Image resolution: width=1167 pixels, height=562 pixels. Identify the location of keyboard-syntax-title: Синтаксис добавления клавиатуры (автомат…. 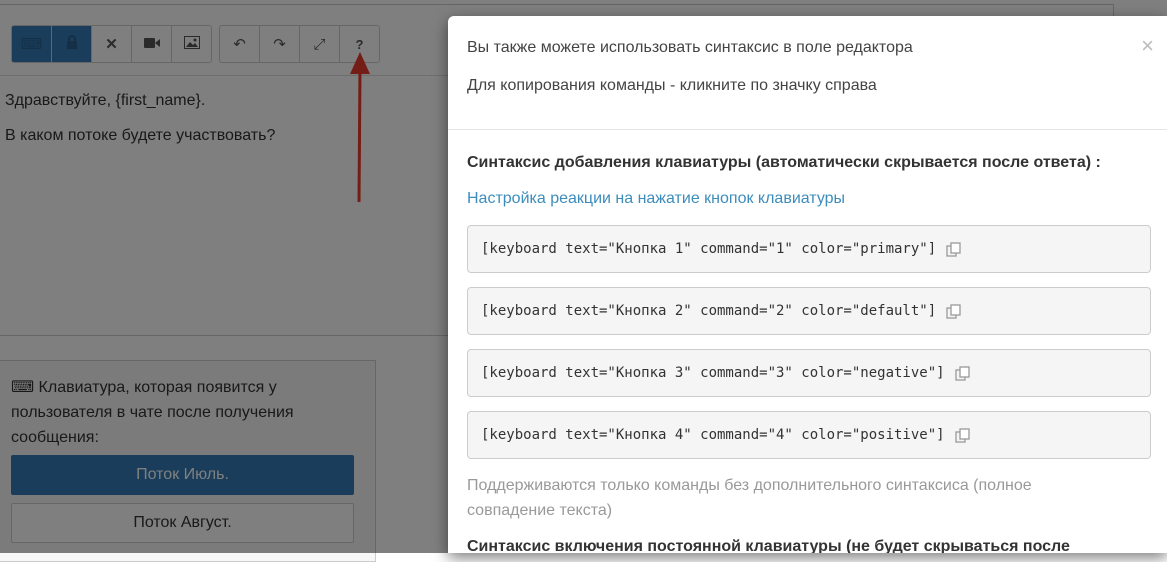
(784, 162).